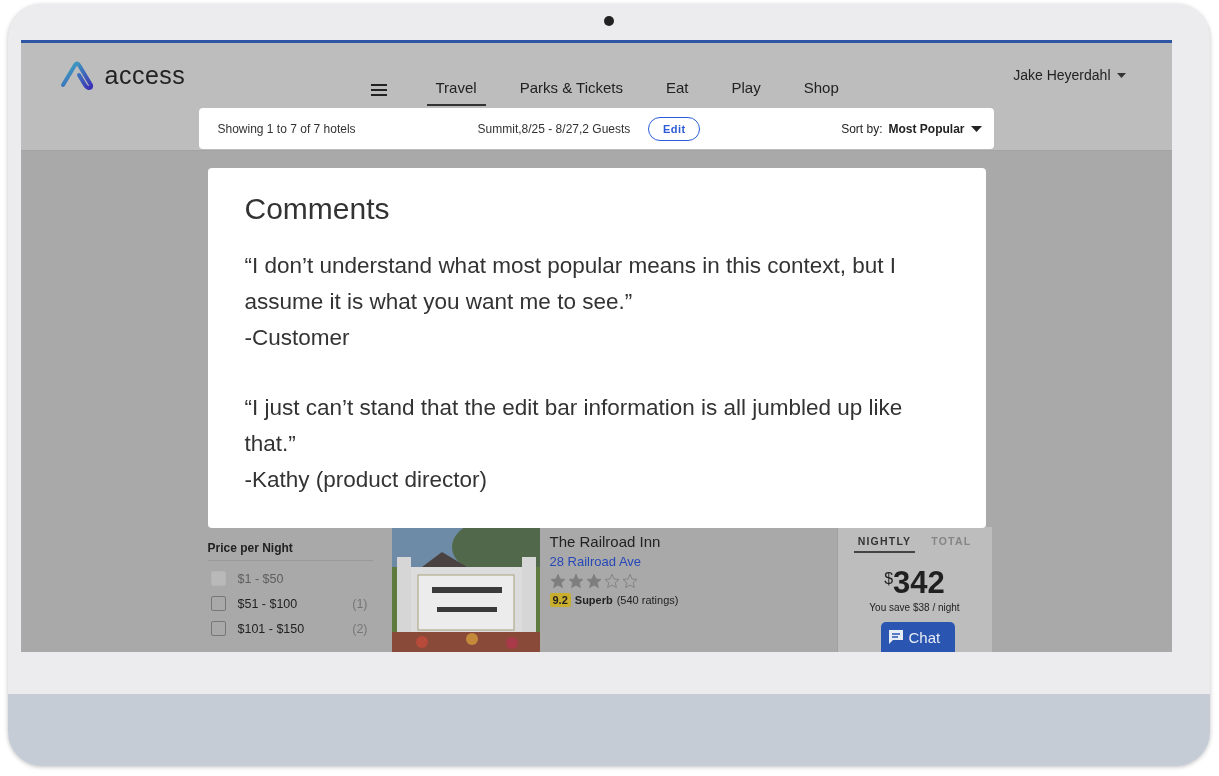  Describe the element at coordinates (593, 600) in the screenshot. I see `rating-word: Superb` at that location.